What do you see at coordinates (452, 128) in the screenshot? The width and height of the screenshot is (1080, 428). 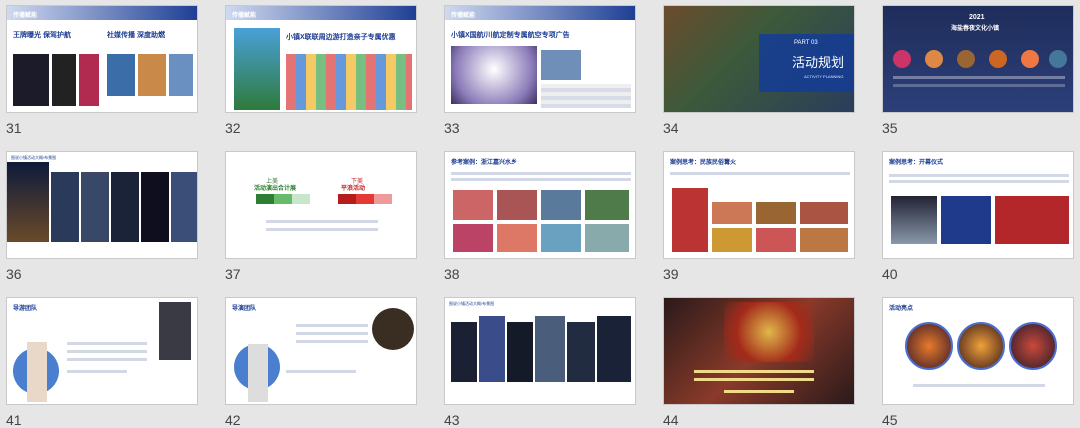 I see `slide-number: 33` at bounding box center [452, 128].